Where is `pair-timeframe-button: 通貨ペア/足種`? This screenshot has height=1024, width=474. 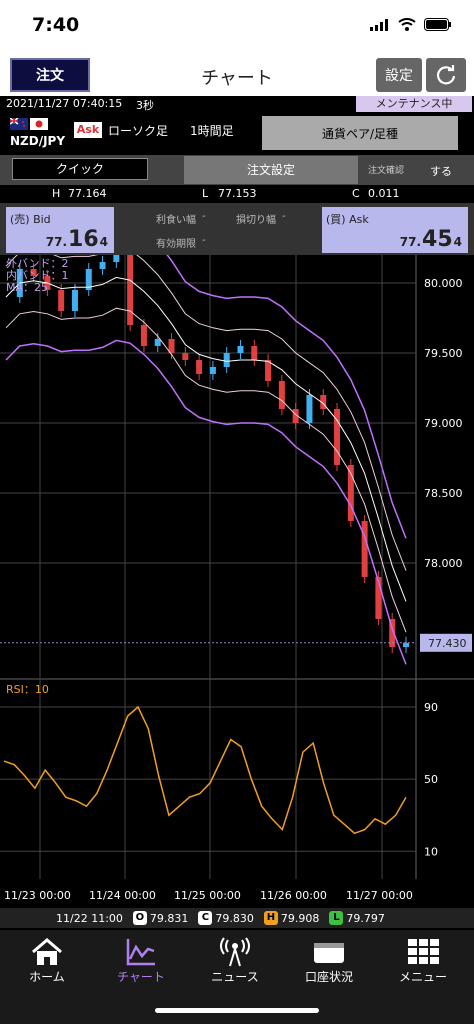 pair-timeframe-button: 通貨ペア/足種 is located at coordinates (360, 133).